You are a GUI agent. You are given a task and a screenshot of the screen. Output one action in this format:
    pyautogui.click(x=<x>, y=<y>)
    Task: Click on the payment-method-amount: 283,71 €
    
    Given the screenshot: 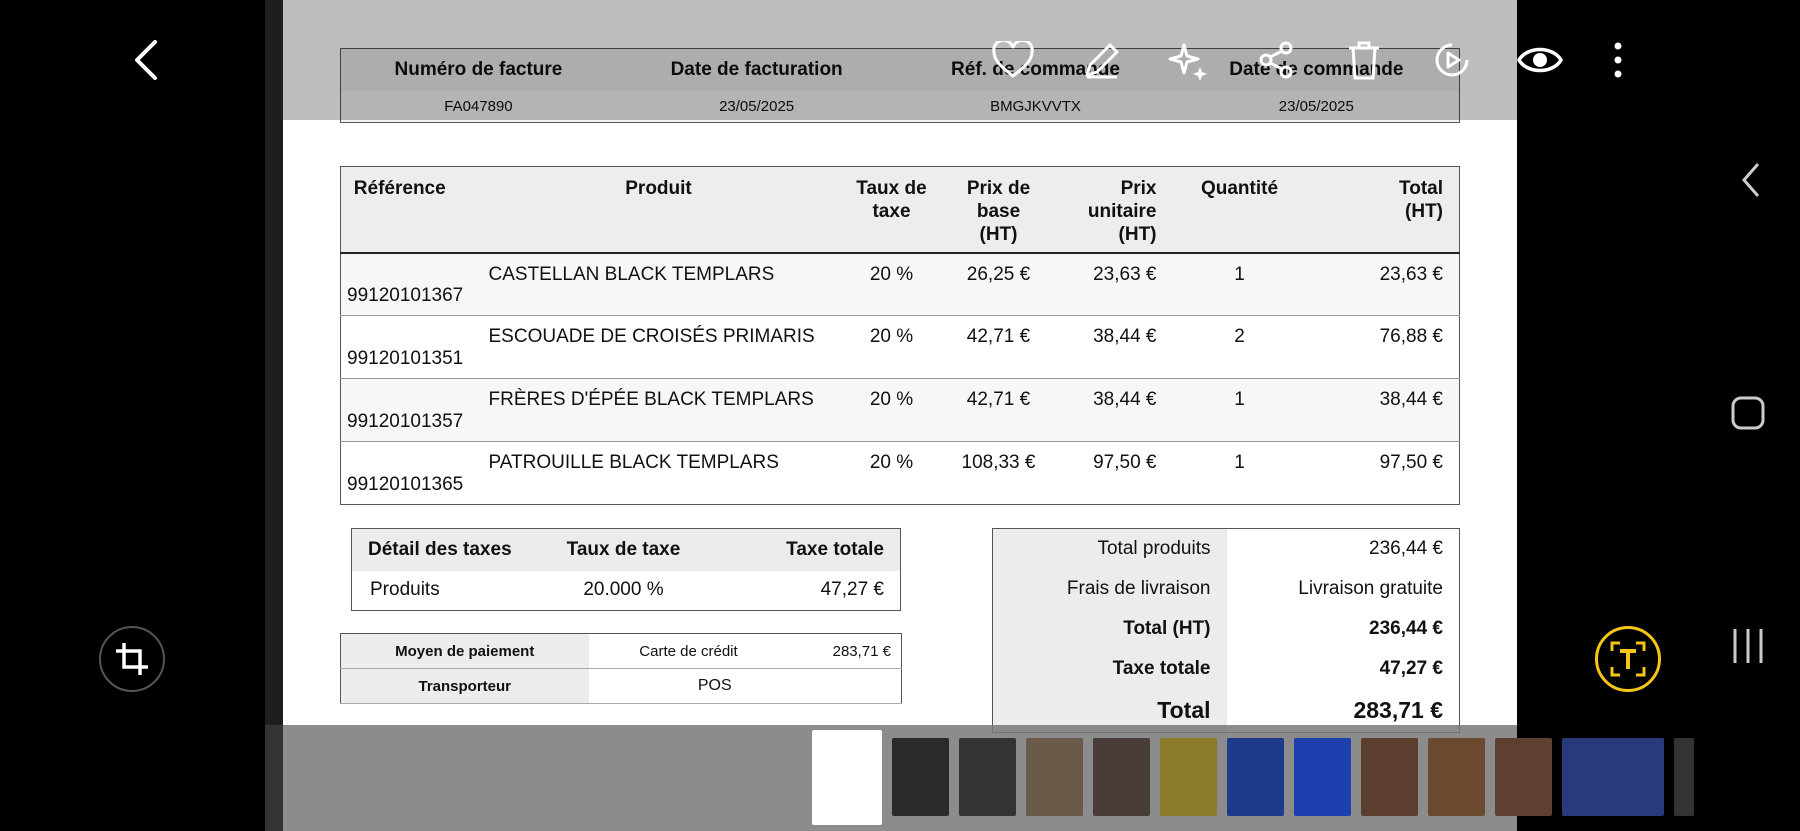 What is the action you would take?
    pyautogui.click(x=845, y=651)
    